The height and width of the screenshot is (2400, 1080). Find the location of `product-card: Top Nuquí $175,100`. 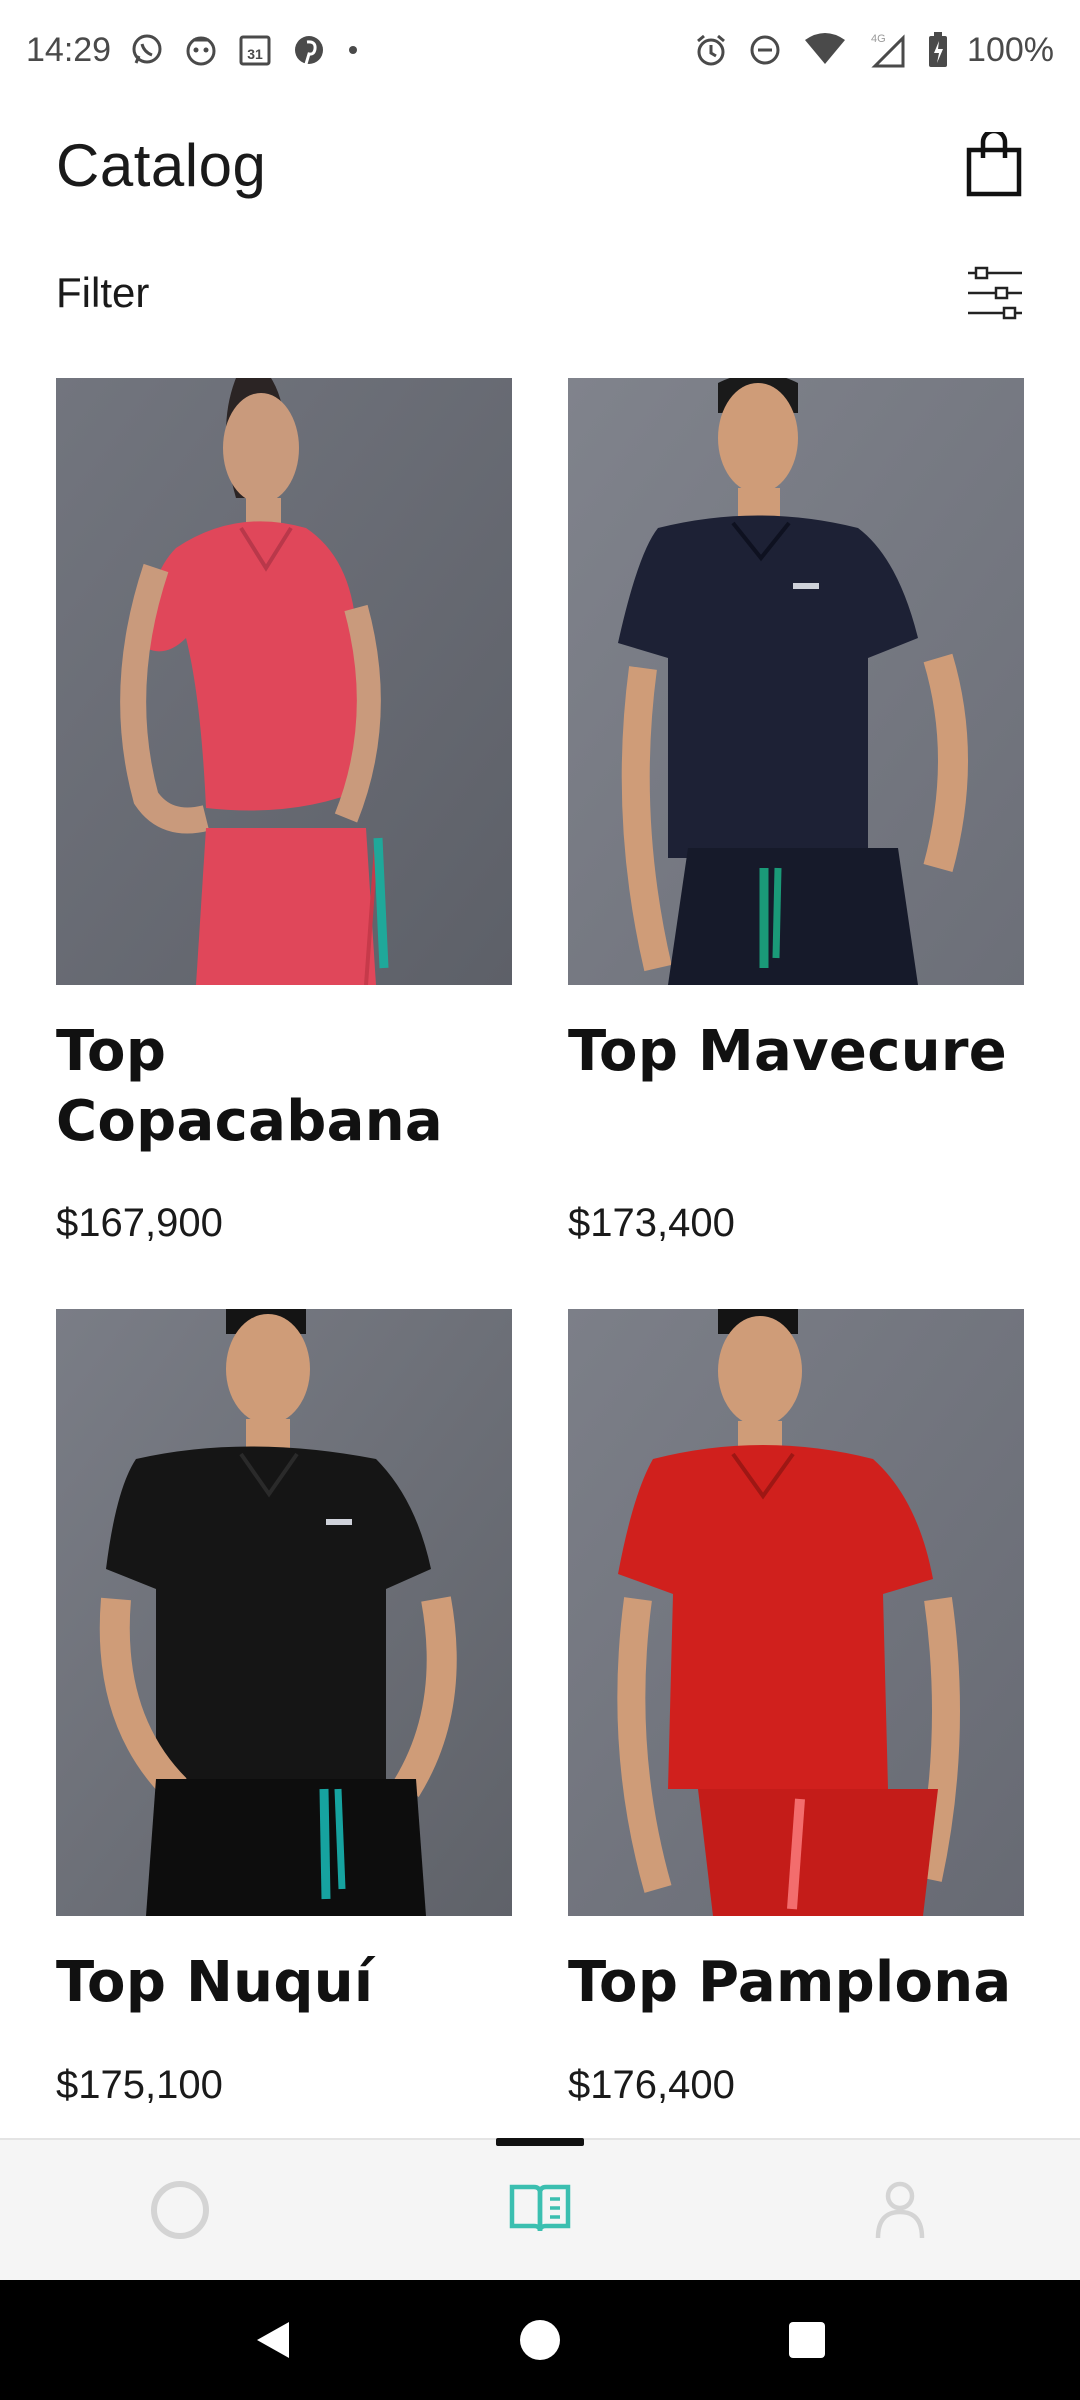

product-card: Top Nuquí $175,100 is located at coordinates (284, 1708).